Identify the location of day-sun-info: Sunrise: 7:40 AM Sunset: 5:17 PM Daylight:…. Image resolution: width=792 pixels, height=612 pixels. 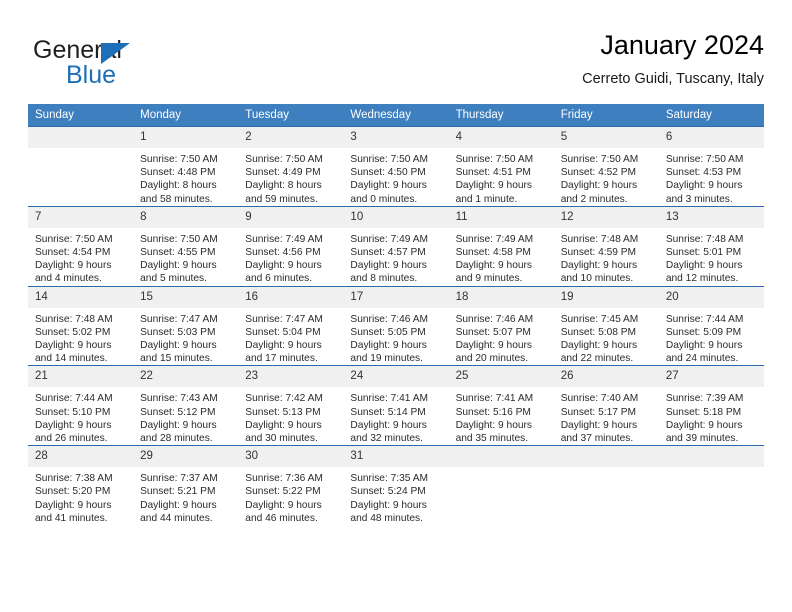
(606, 416).